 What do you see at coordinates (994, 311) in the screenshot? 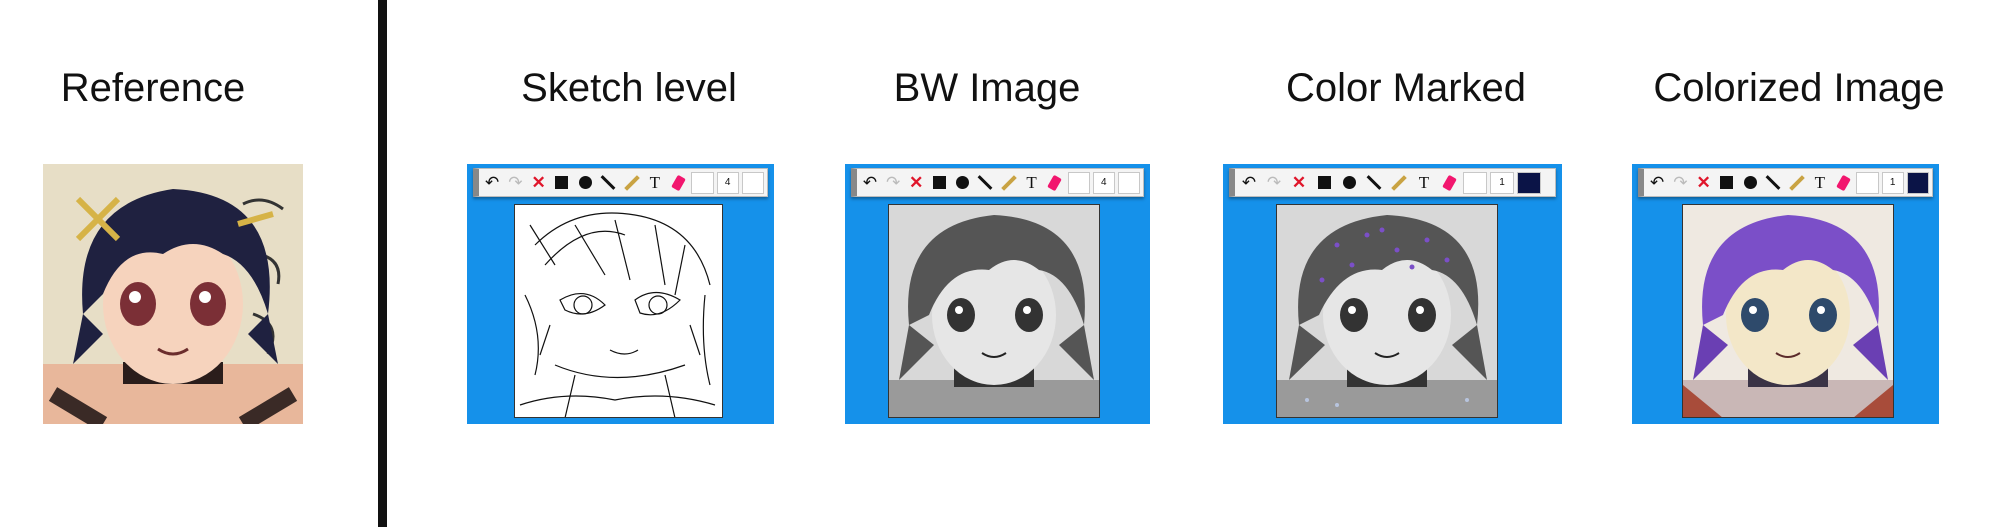
I see `bw-canvas` at bounding box center [994, 311].